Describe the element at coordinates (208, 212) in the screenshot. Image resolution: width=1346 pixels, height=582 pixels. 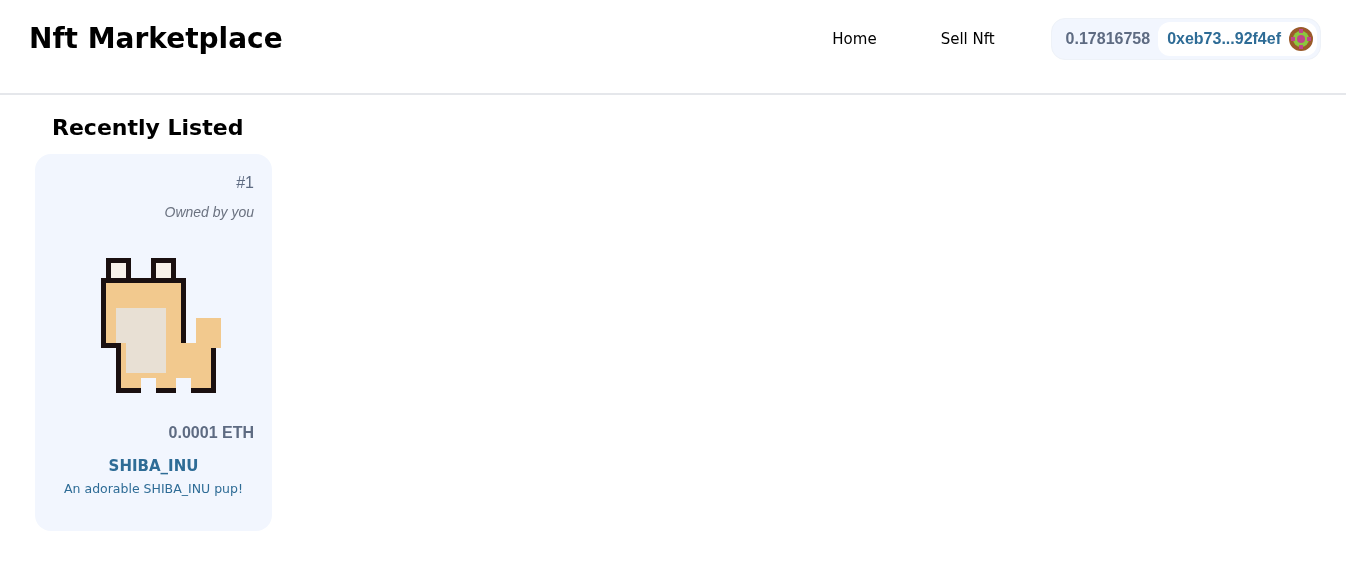
I see `owner-label: Owned by you` at that location.